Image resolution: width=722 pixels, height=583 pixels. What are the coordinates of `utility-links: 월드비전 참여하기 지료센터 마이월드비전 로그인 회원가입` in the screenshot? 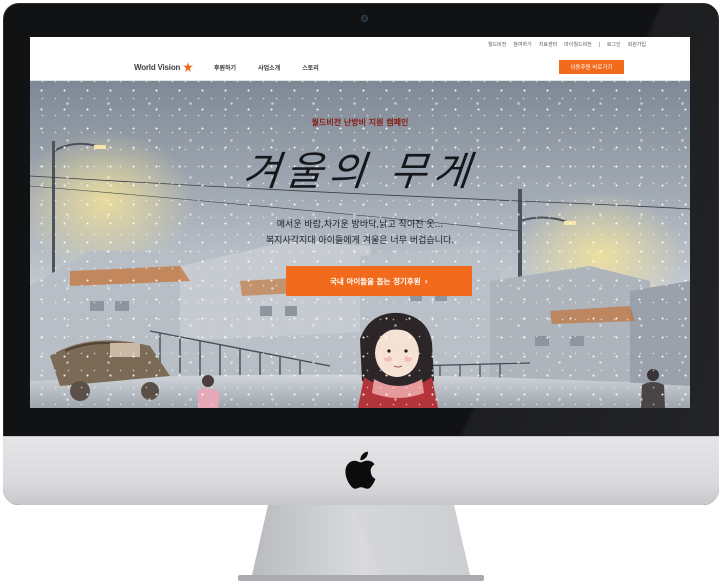 It's located at (567, 44).